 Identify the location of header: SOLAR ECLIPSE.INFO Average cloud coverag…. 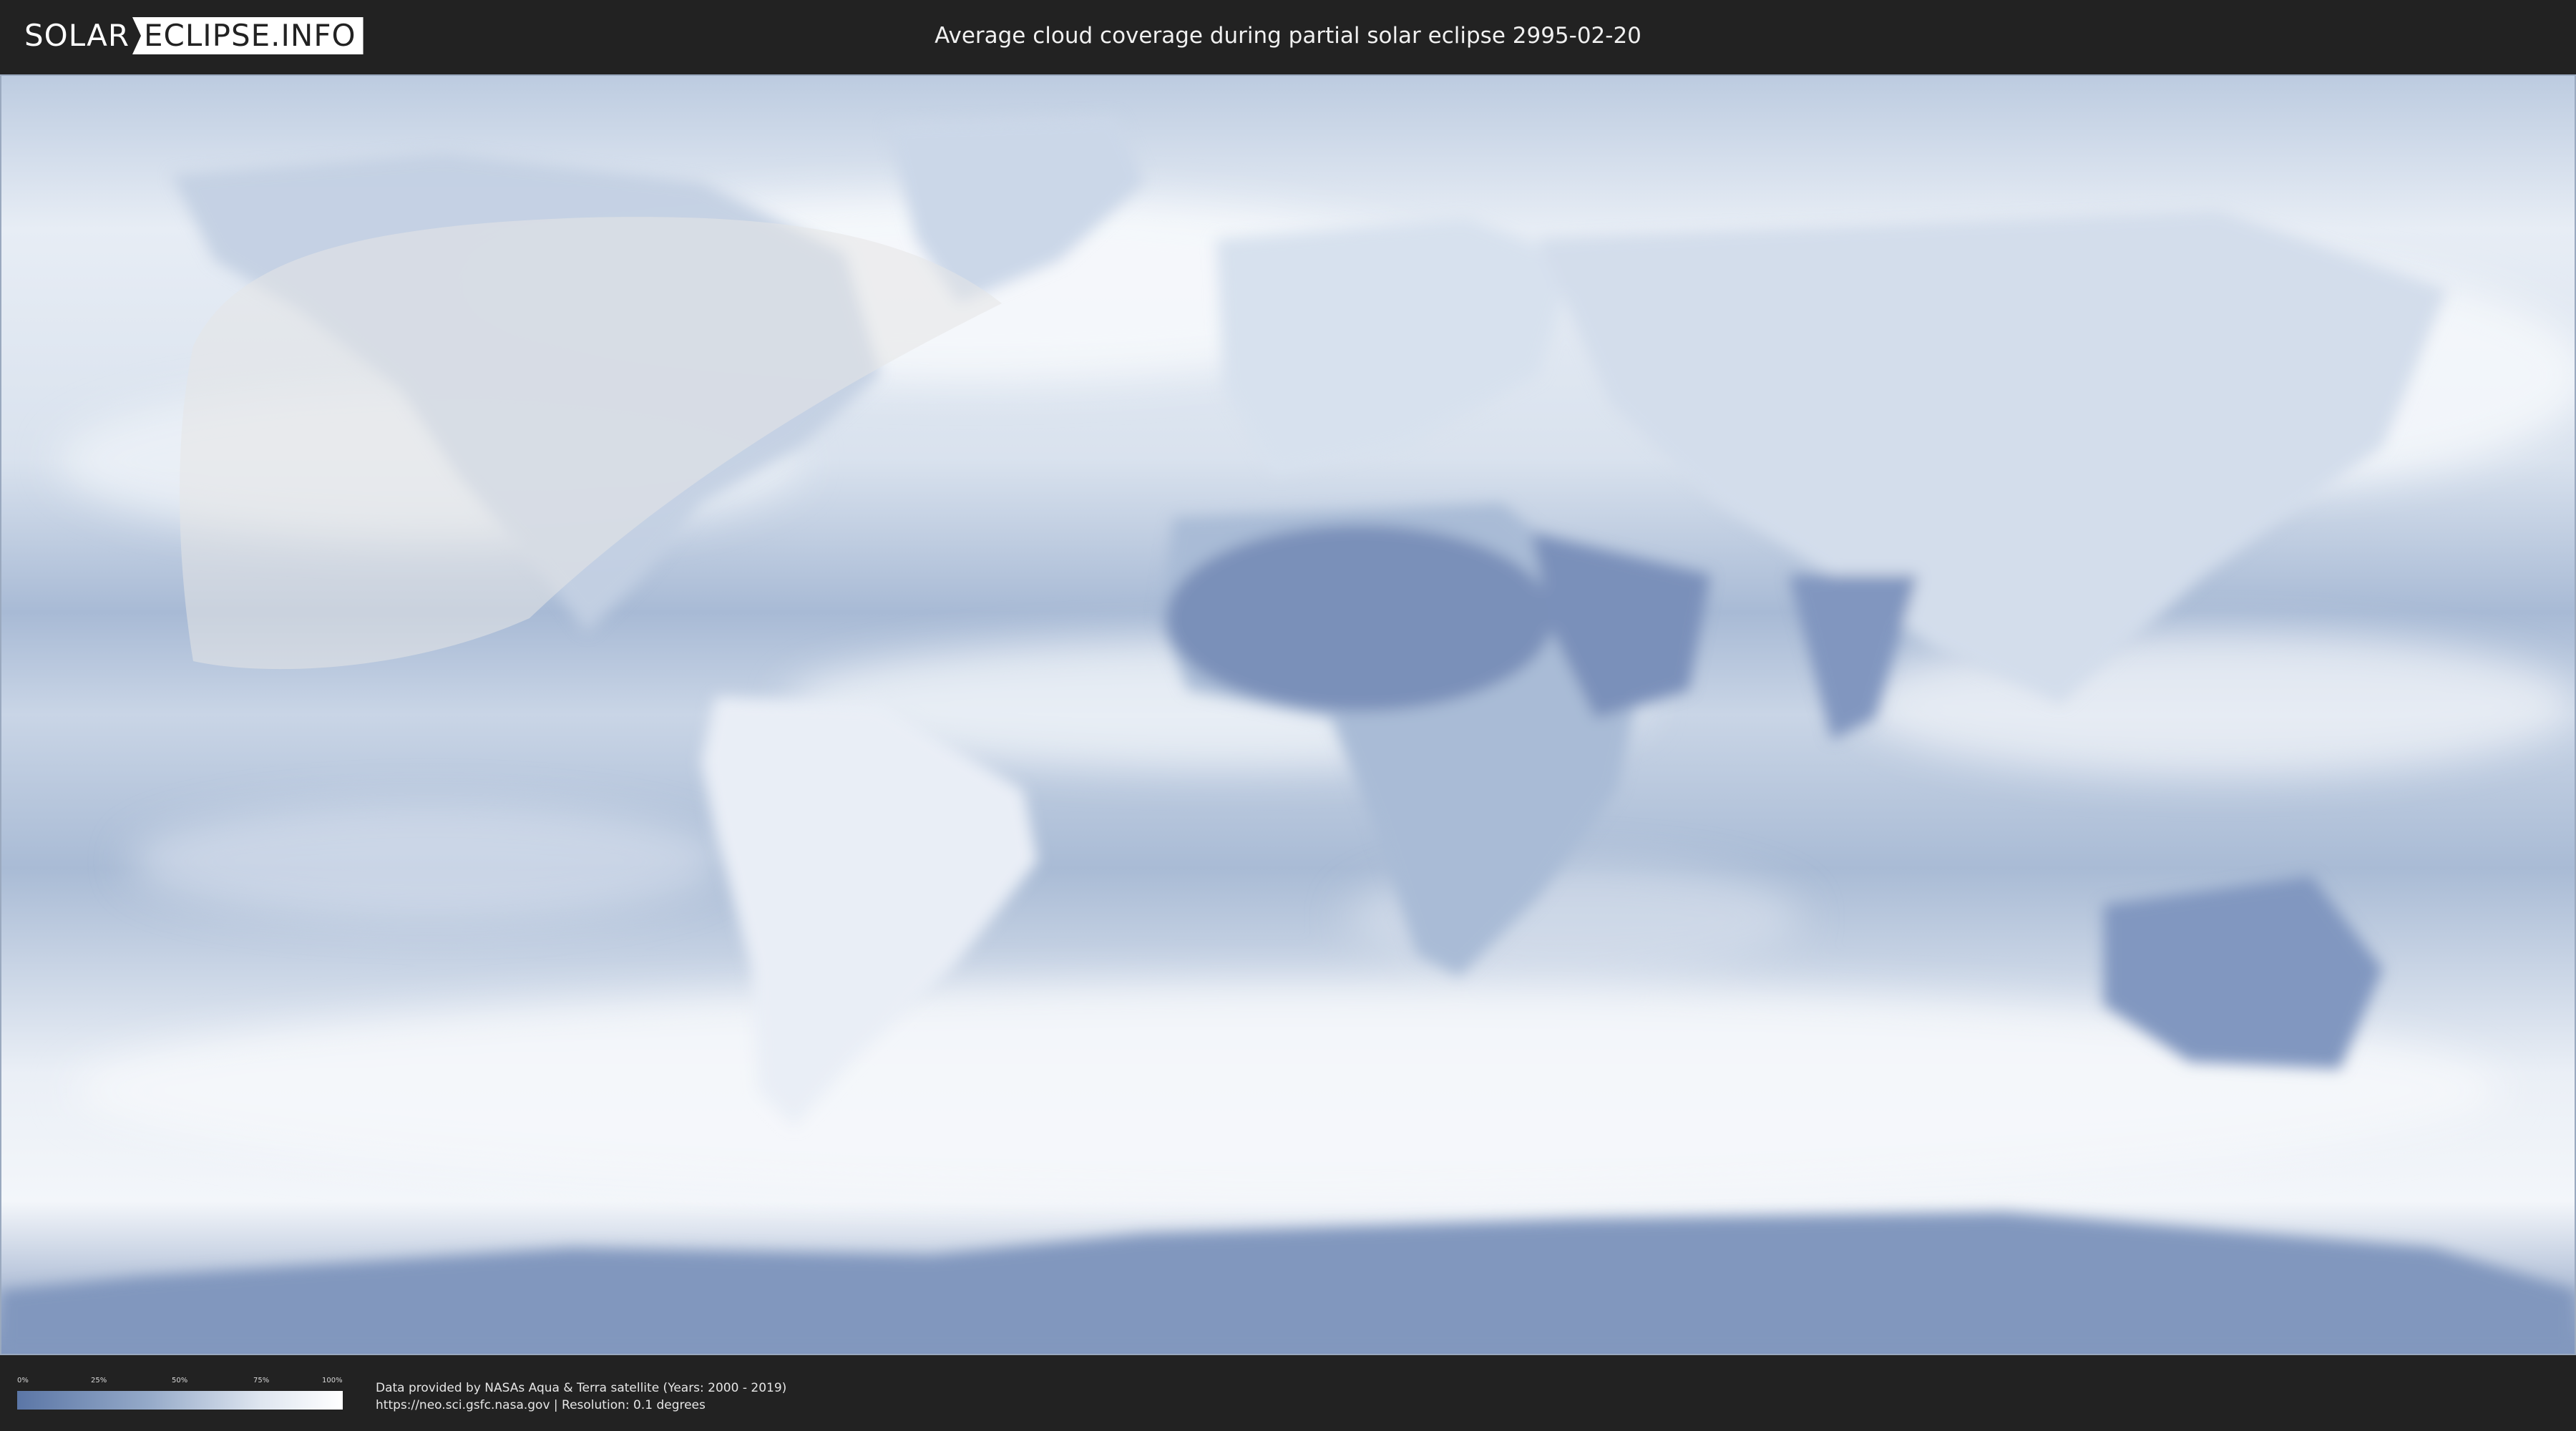
(1288, 36).